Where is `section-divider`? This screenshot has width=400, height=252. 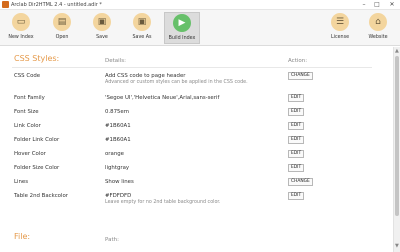 section-divider is located at coordinates (192, 67).